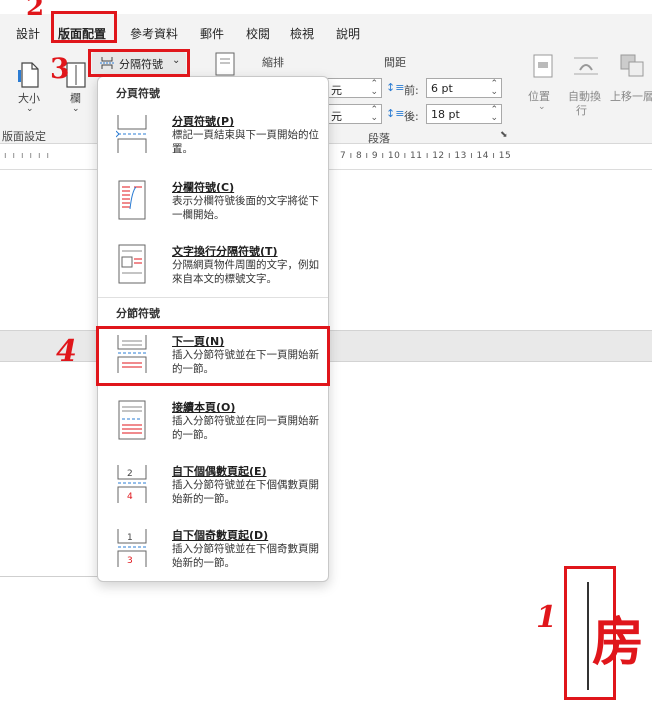  I want to click on menu-section-page-breaks: 分頁符號, so click(138, 93).